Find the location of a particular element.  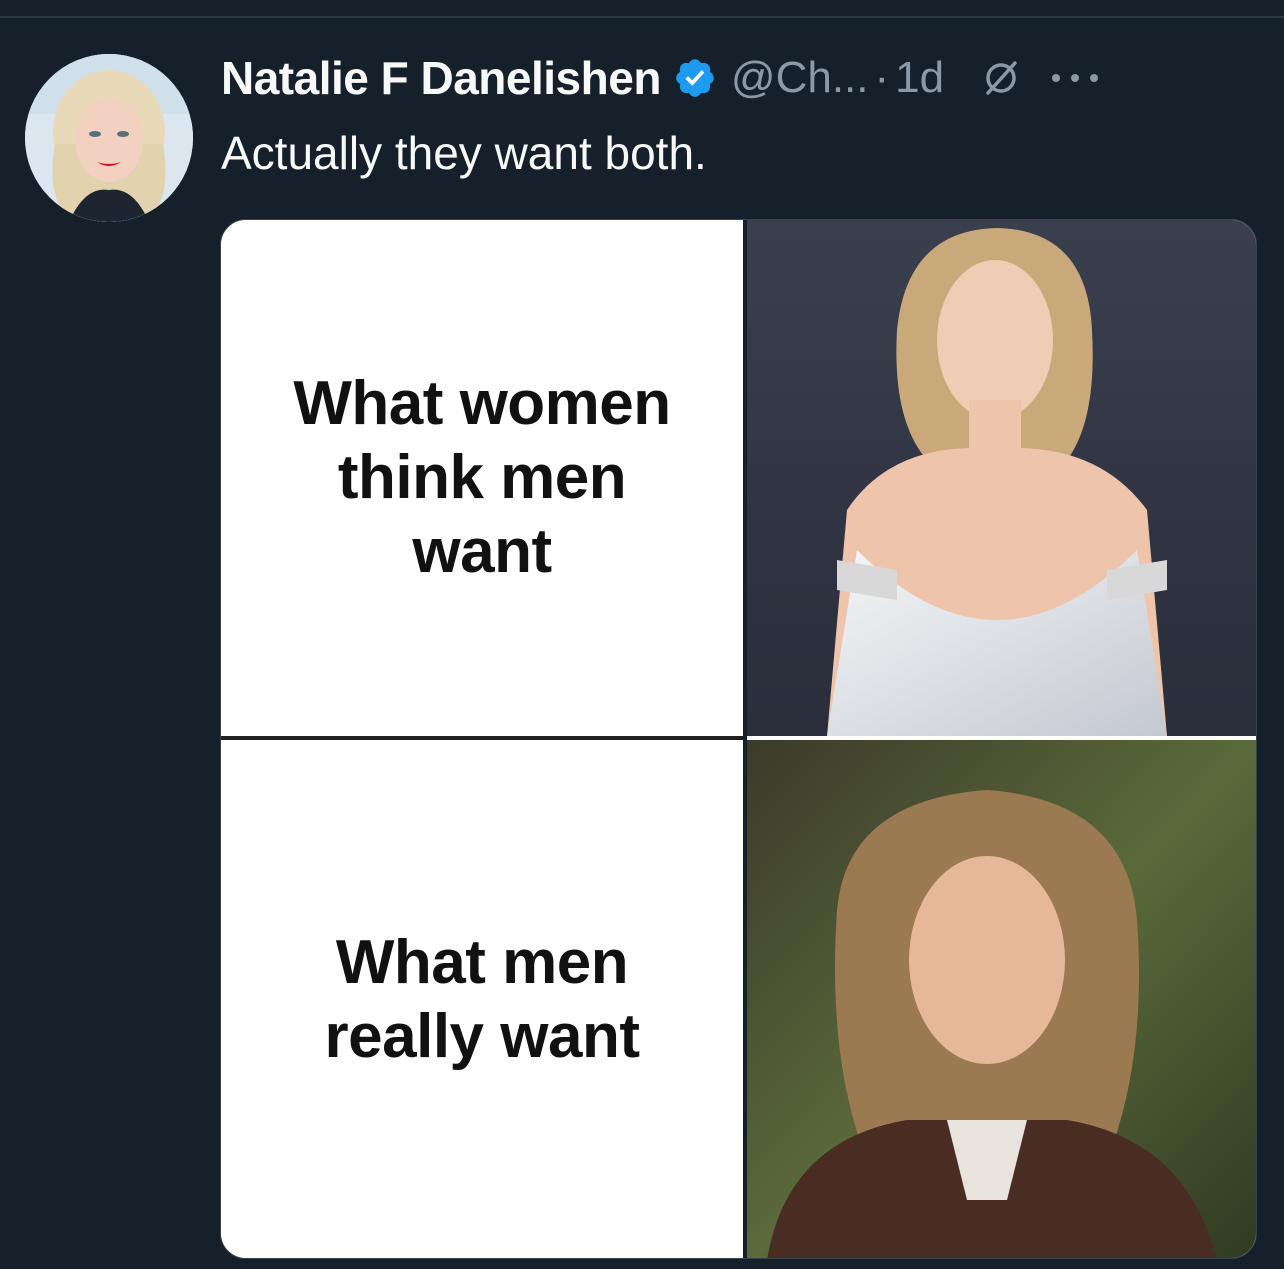

tweet-header: Natalie F Danelishen @Ch... · 1d is located at coordinates (661, 78).